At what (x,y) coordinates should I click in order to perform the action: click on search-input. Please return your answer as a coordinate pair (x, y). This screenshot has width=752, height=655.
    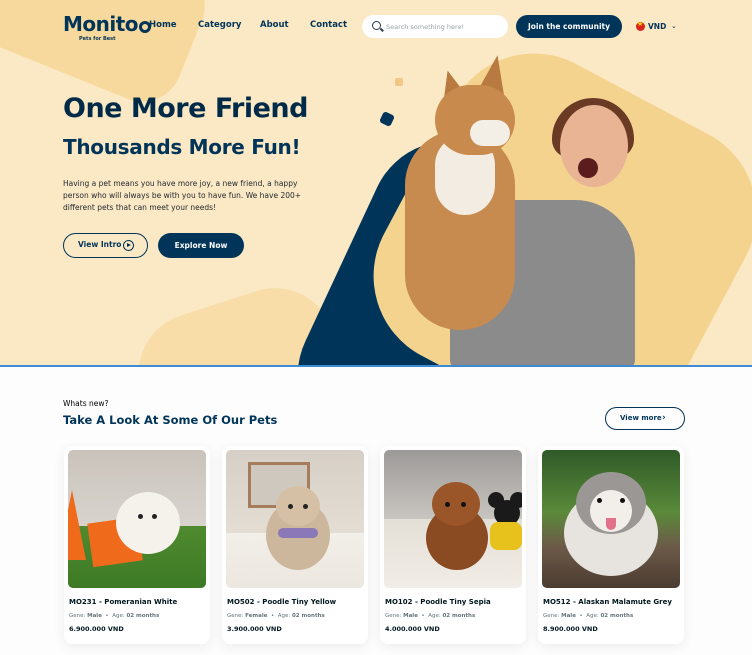
    Looking at the image, I should click on (444, 26).